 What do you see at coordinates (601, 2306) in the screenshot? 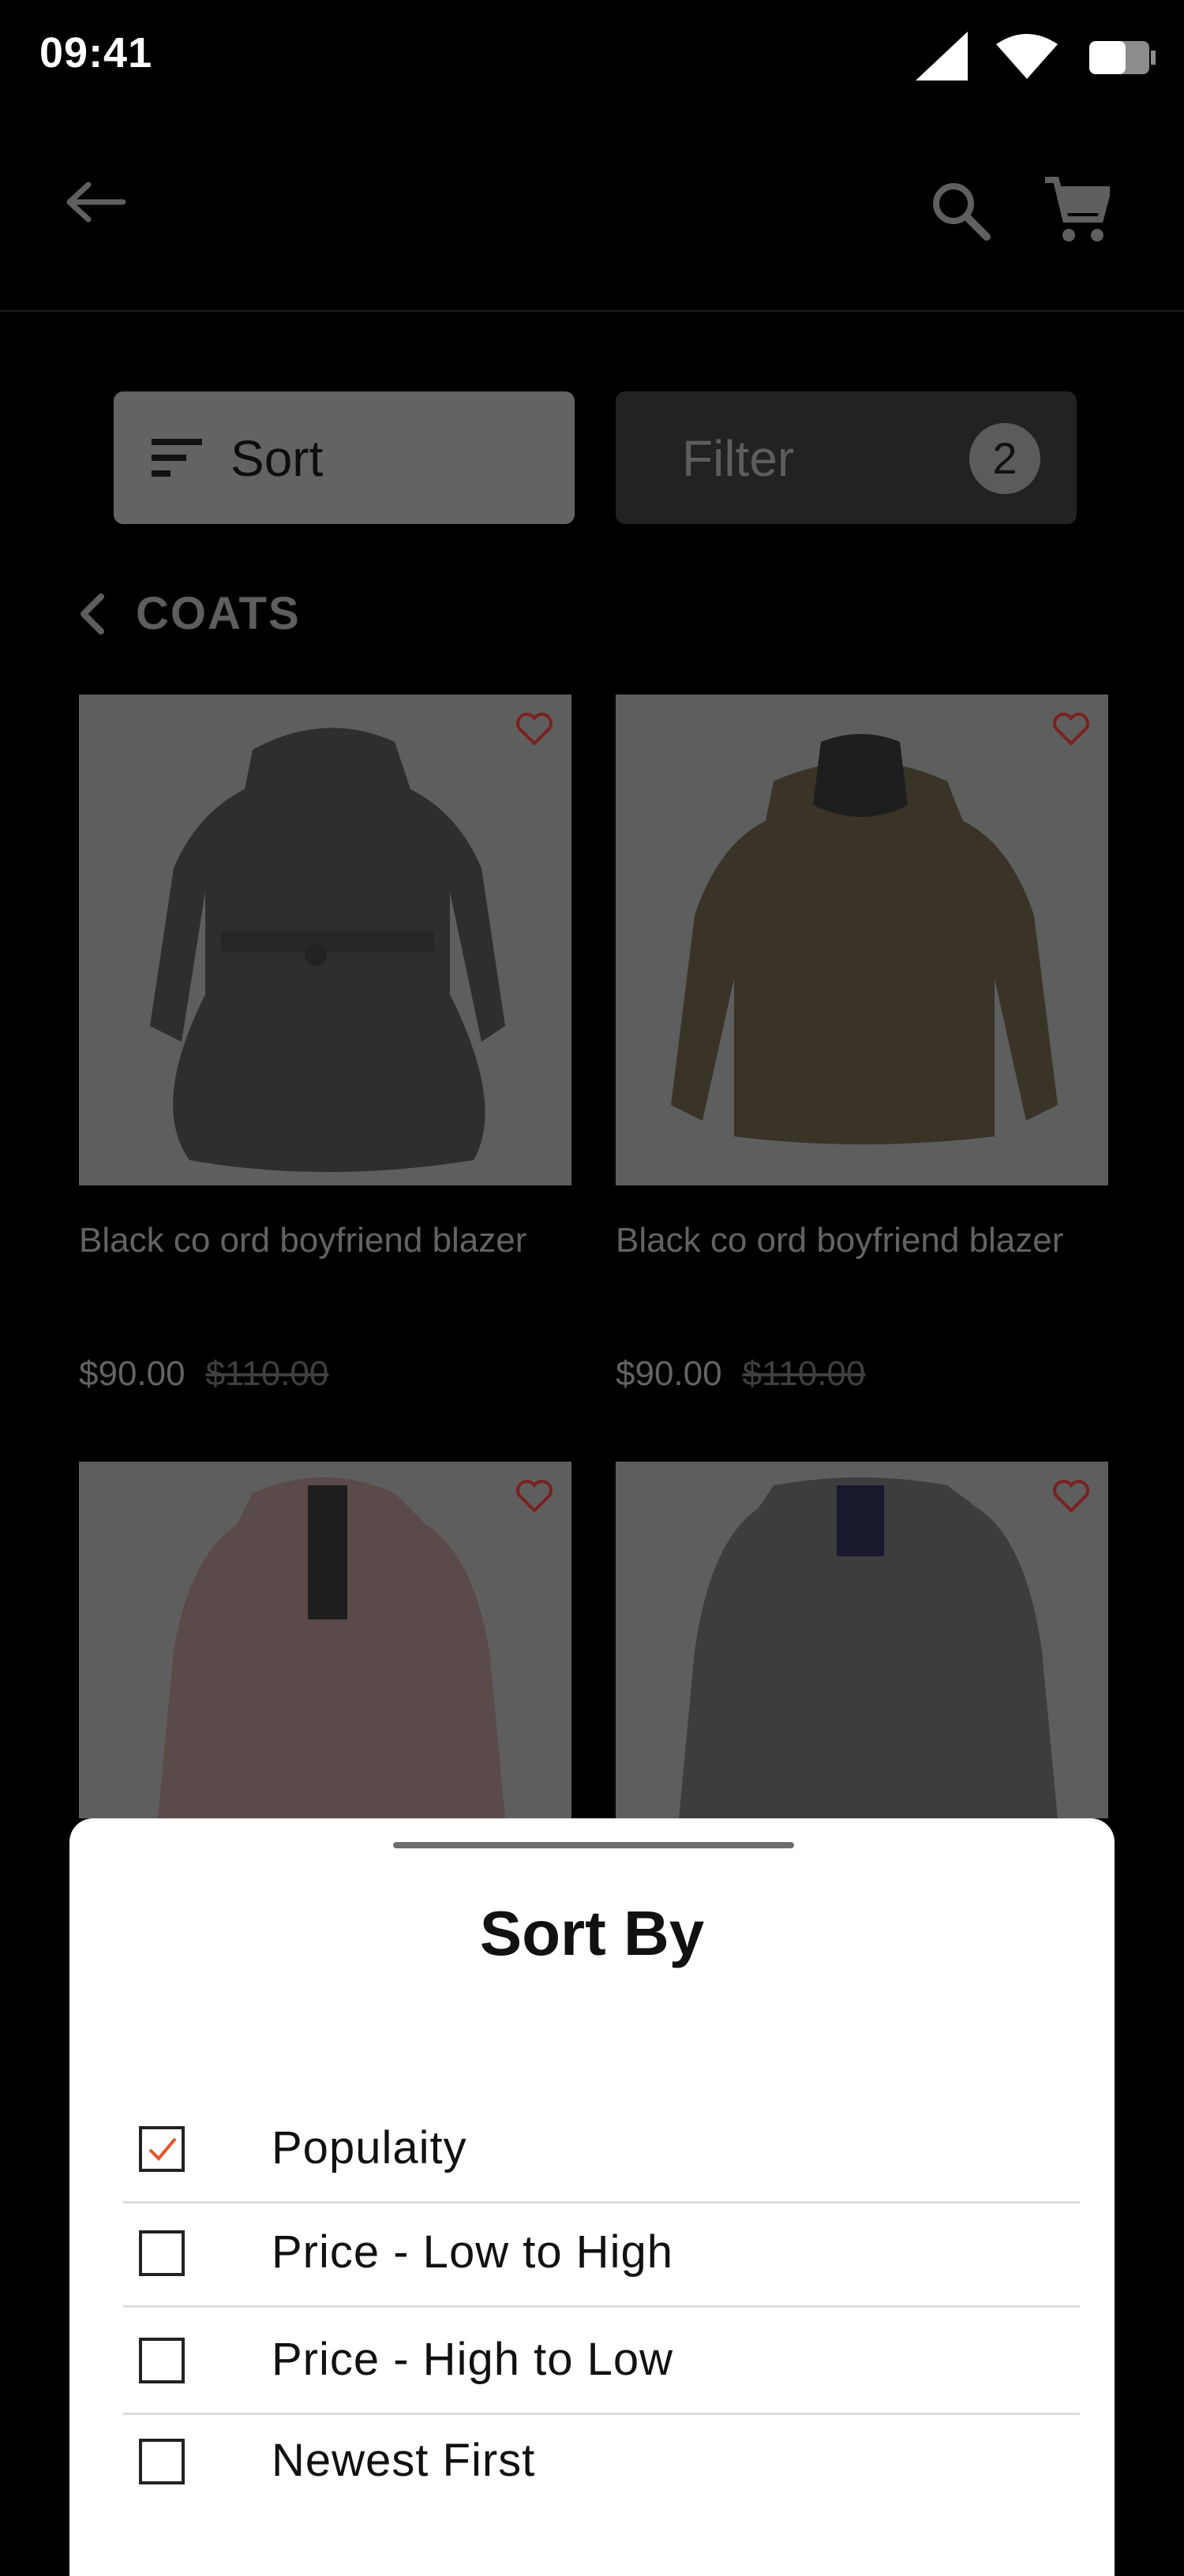
I see `divider` at bounding box center [601, 2306].